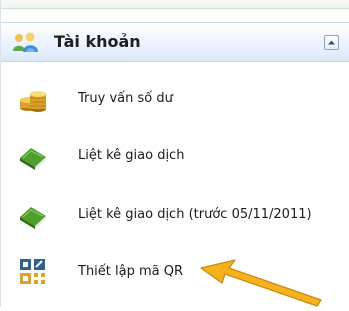 The image size is (349, 311). I want to click on menu-item-transaction-list-before: Liệt kê giao dịch (trước 05/11/2011), so click(175, 215).